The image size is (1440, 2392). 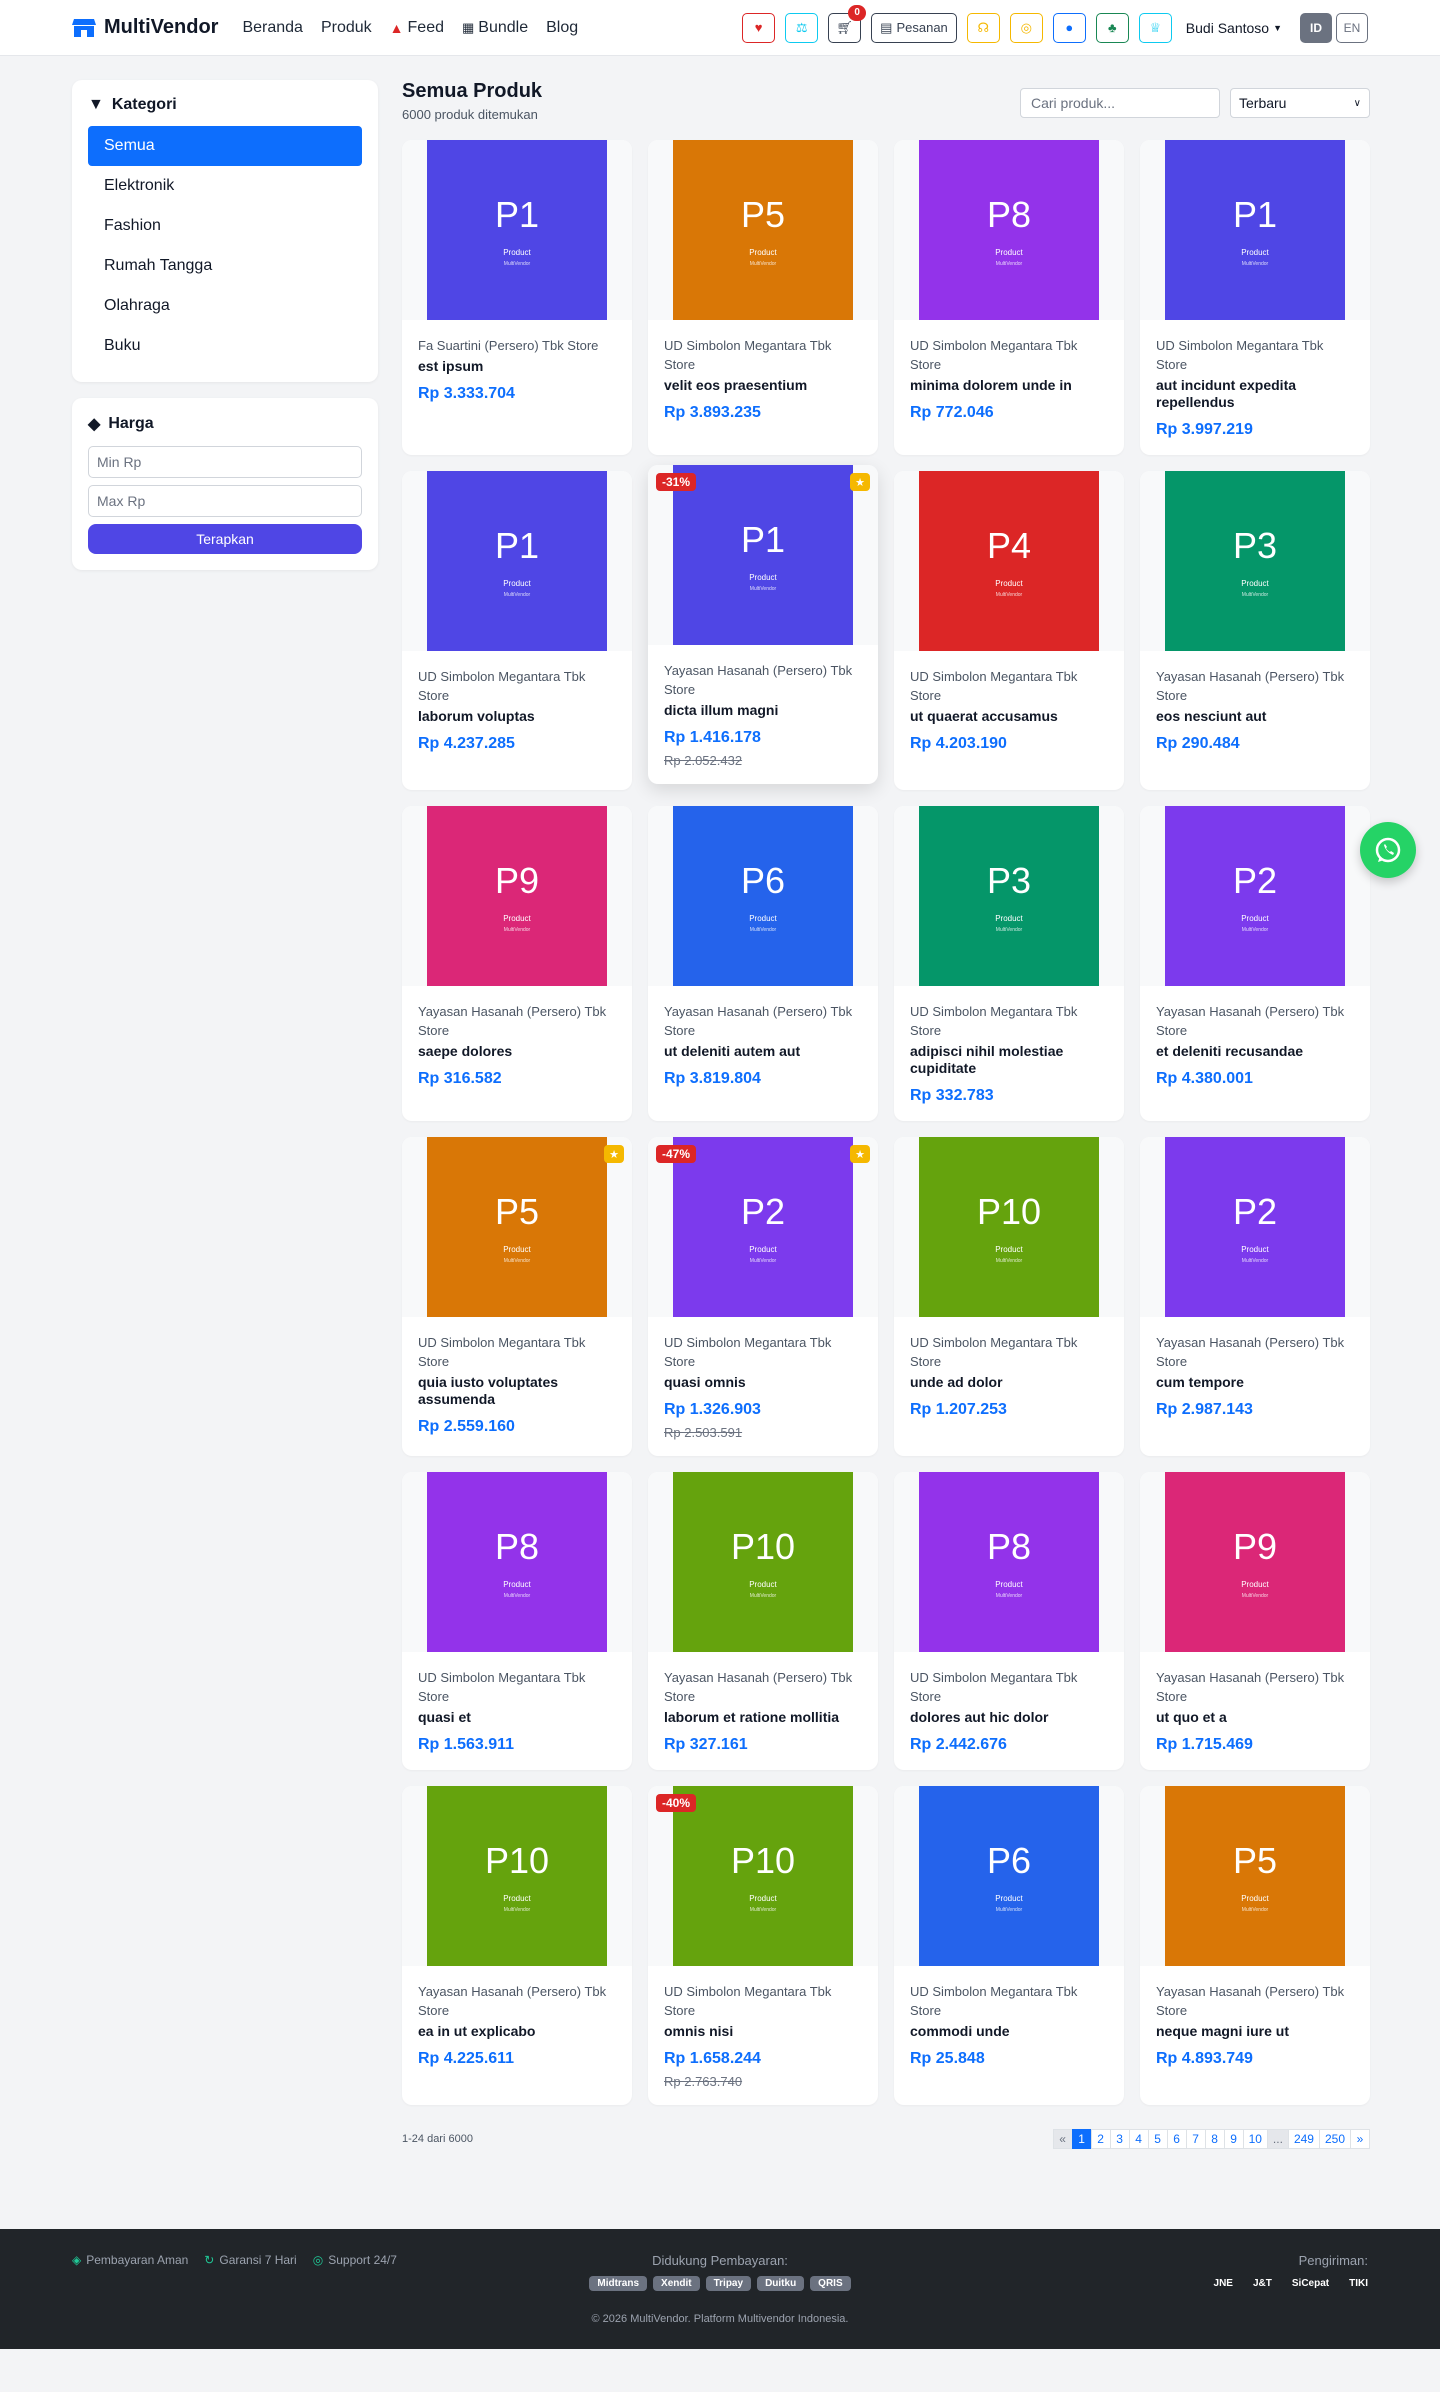 What do you see at coordinates (1316, 27) in the screenshot?
I see `lang-id-button: ID` at bounding box center [1316, 27].